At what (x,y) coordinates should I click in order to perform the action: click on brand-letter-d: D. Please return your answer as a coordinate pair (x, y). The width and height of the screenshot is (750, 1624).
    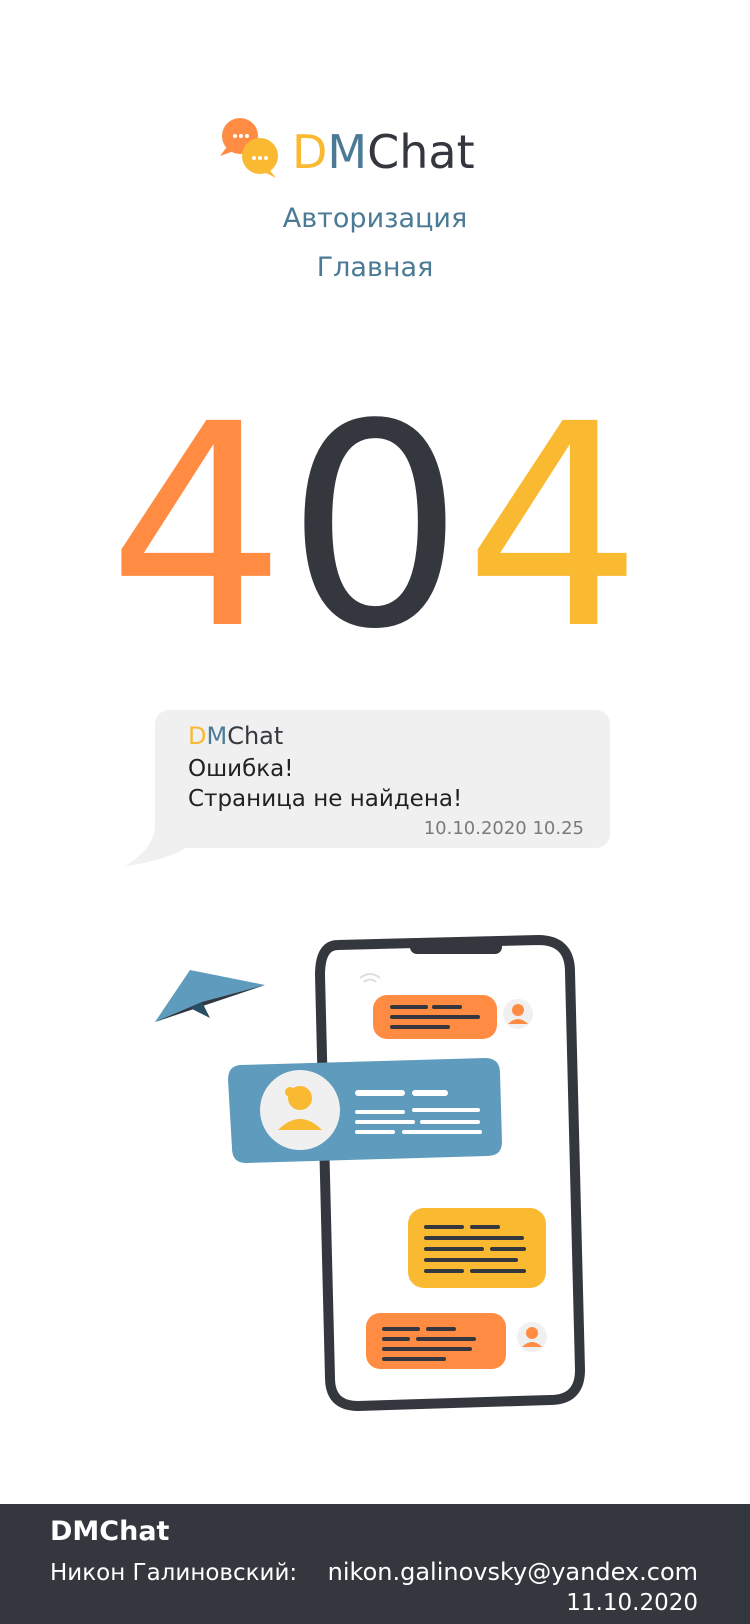
    Looking at the image, I should click on (310, 152).